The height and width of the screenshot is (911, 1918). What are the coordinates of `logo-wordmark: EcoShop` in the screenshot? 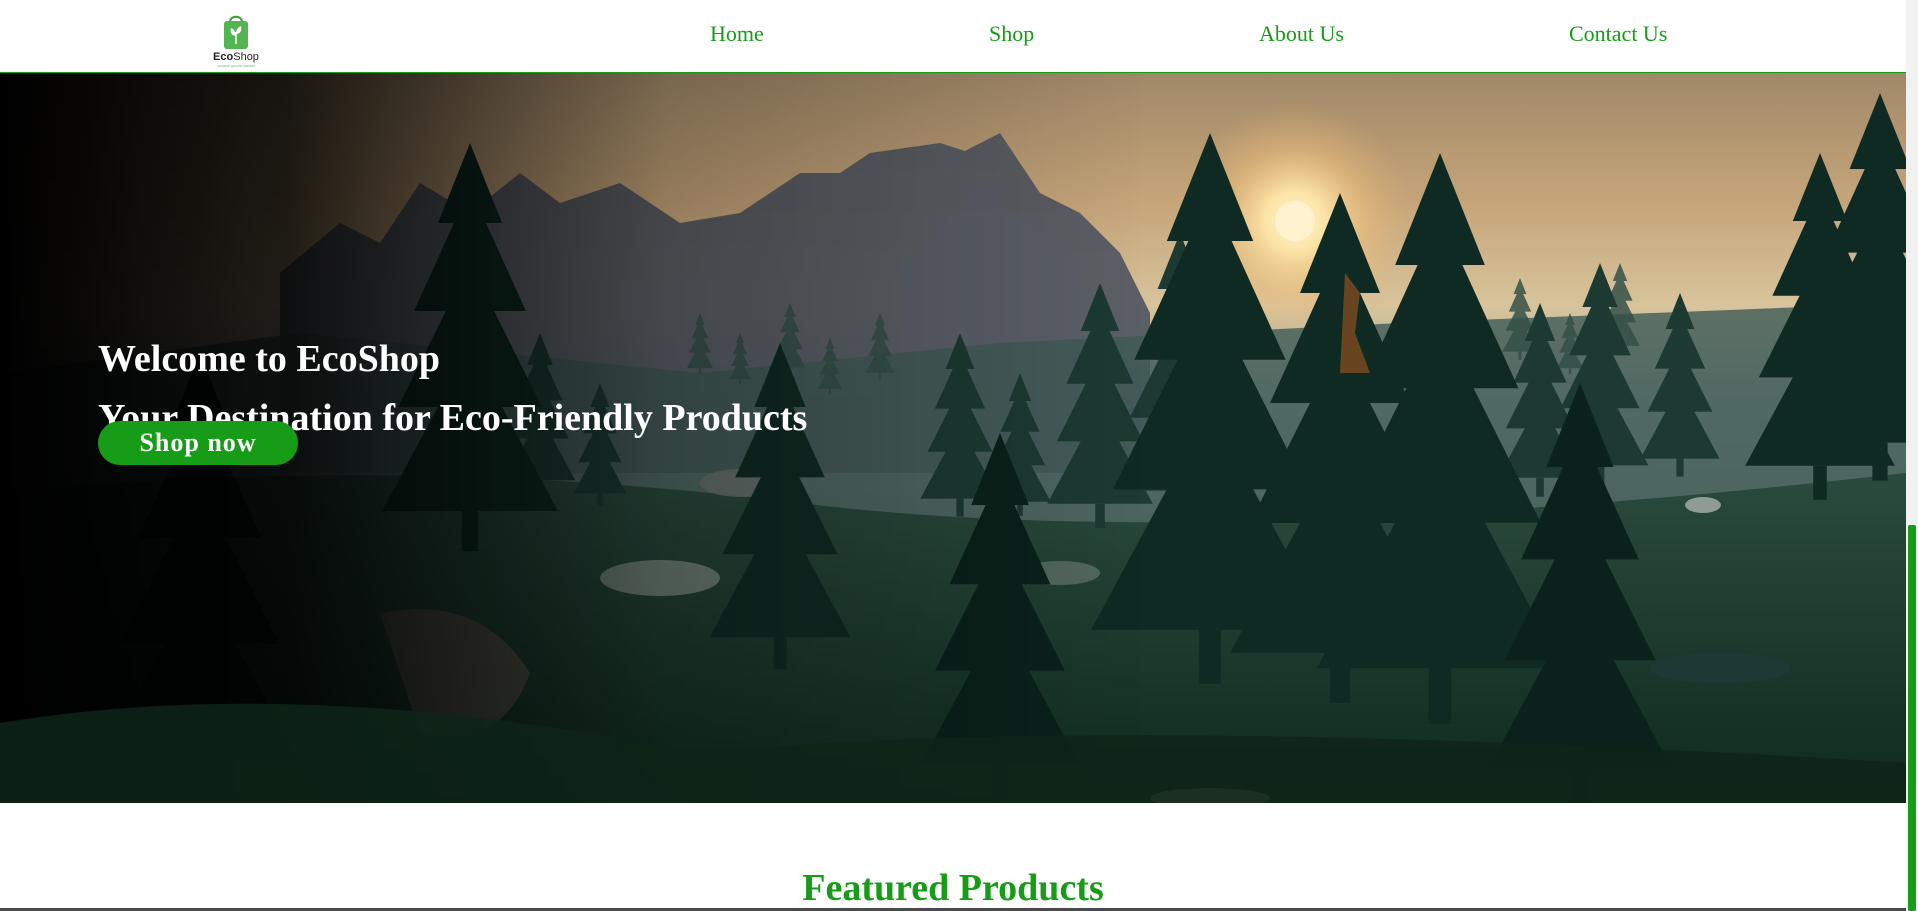 It's located at (236, 57).